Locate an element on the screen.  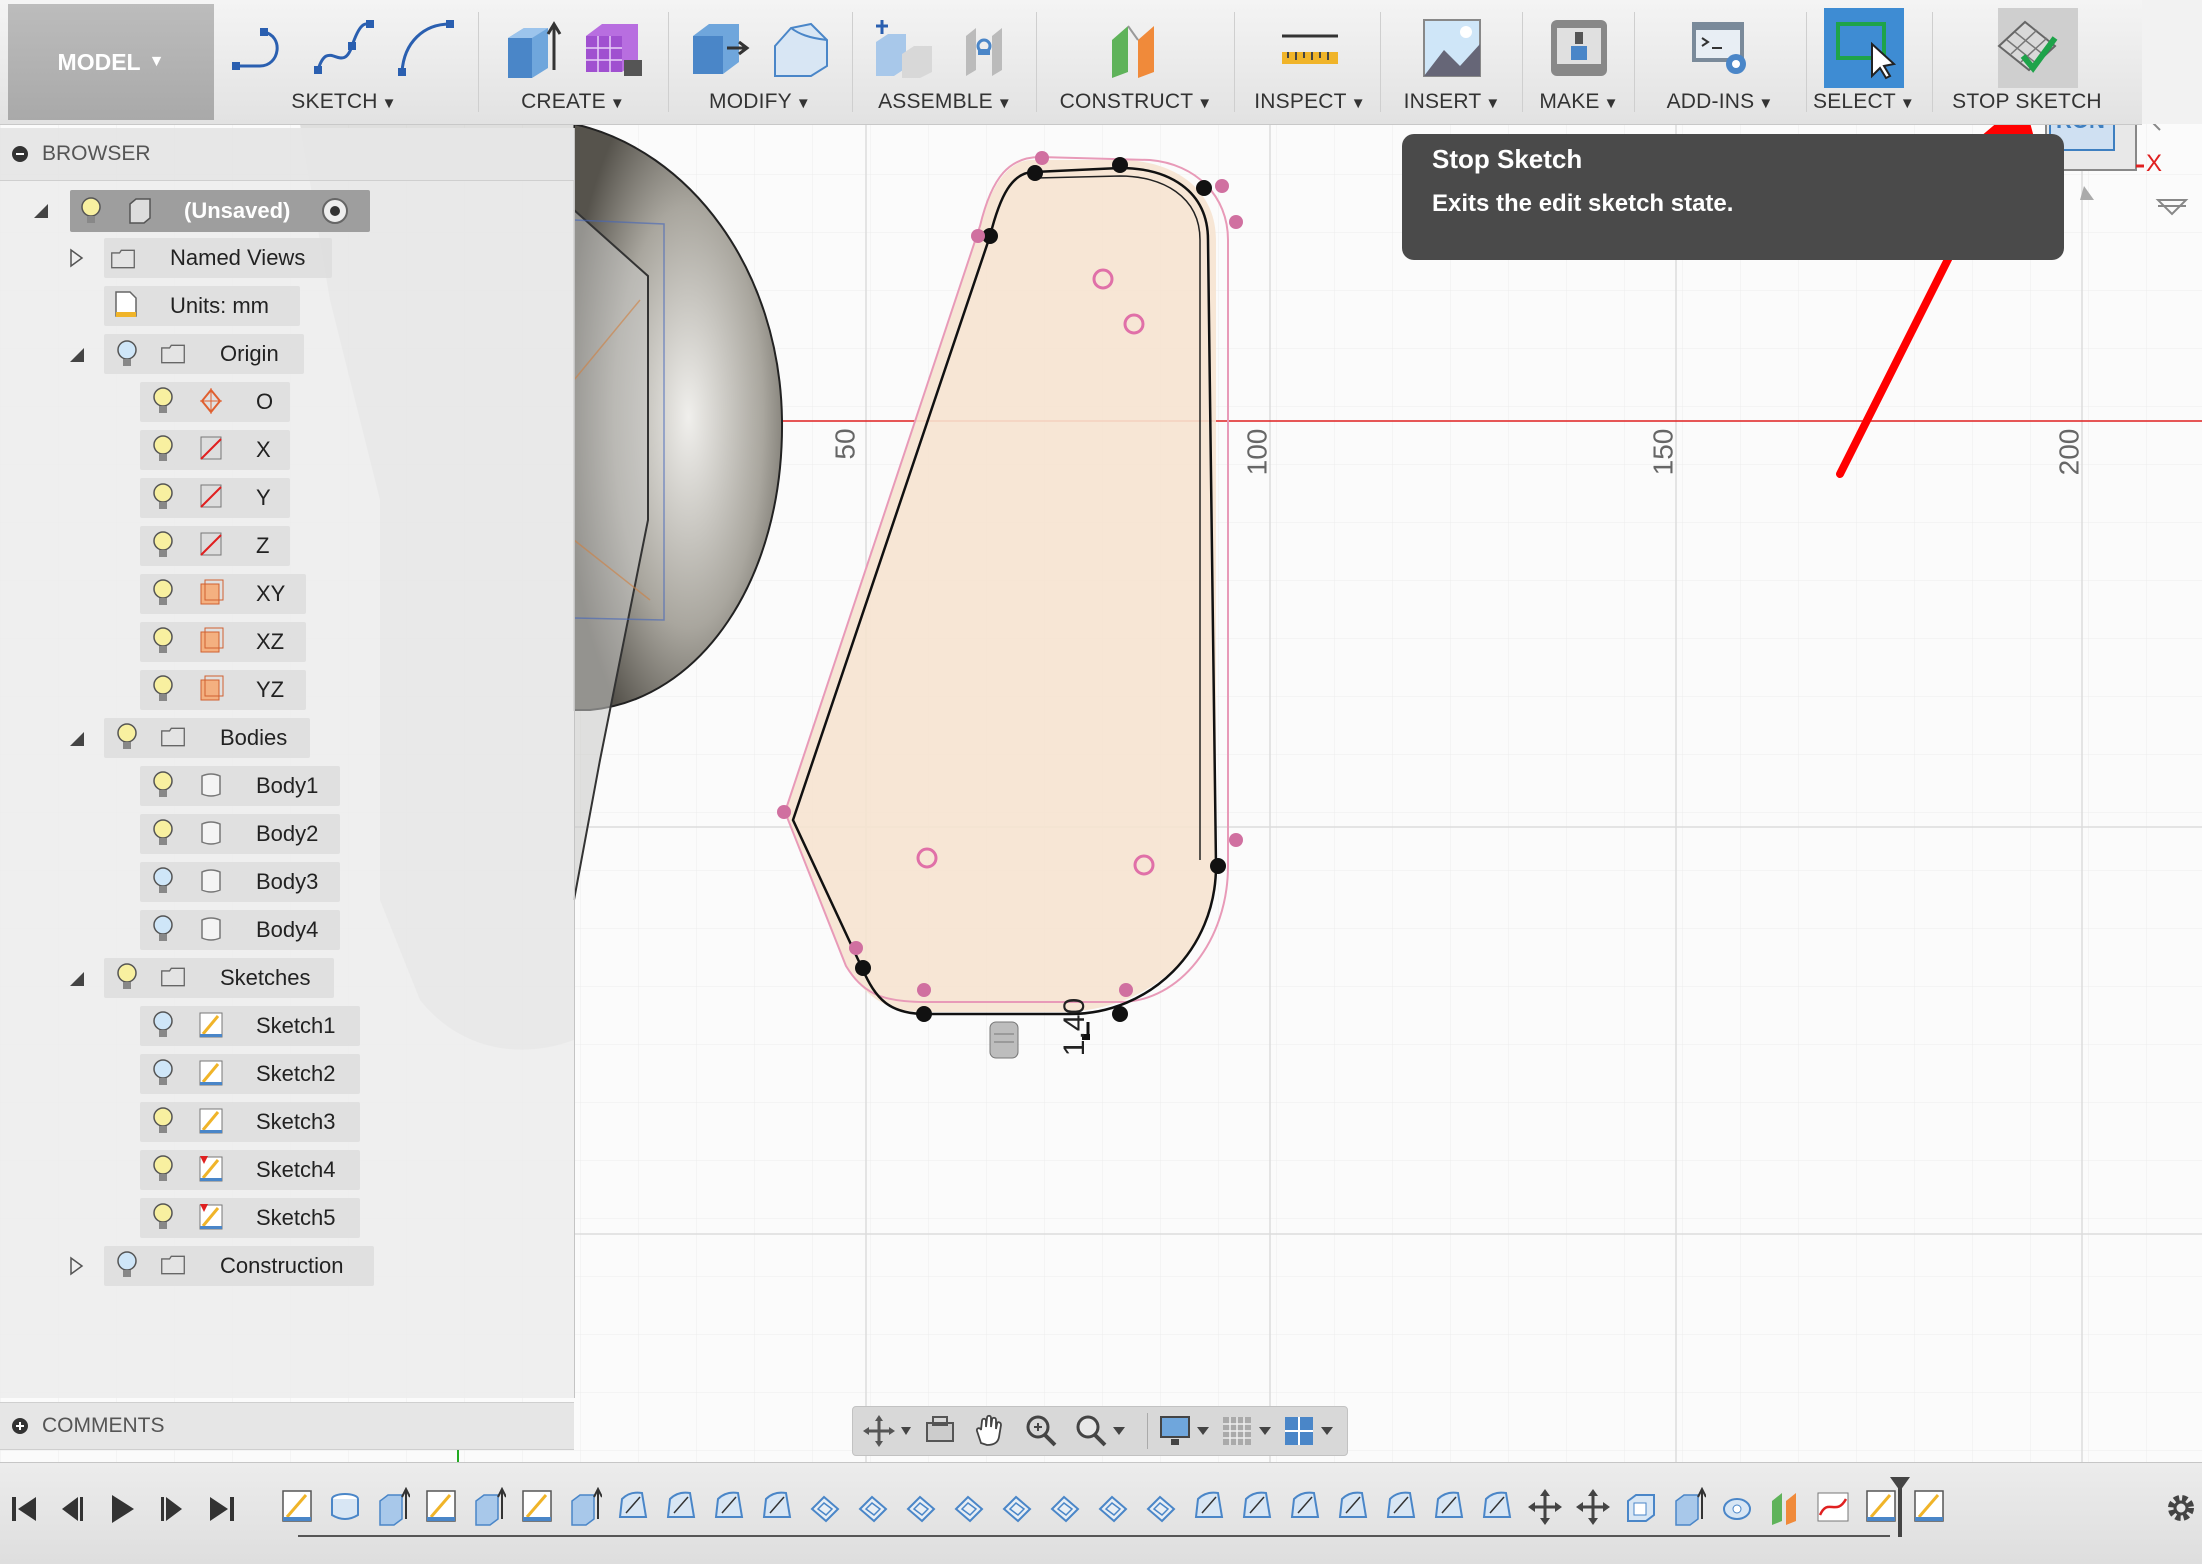
stop-sketch-group: STOP SKETCH is located at coordinates (2027, 62).